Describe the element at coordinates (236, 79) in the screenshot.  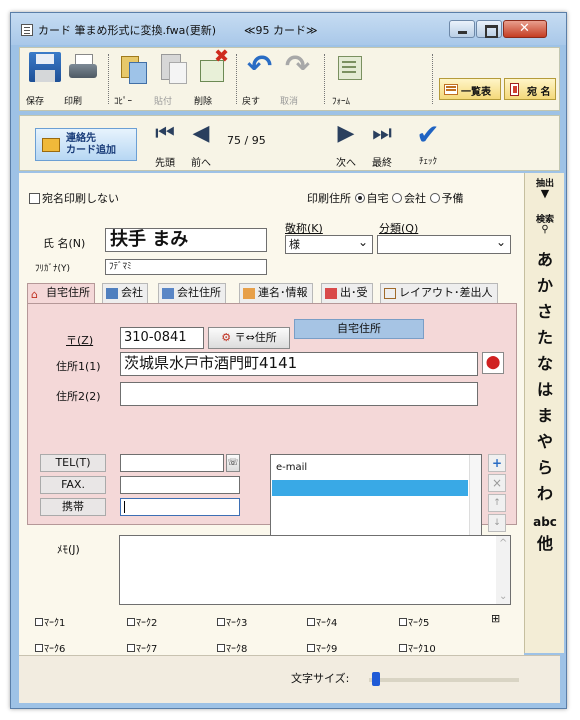
I see `toolbar-separator` at that location.